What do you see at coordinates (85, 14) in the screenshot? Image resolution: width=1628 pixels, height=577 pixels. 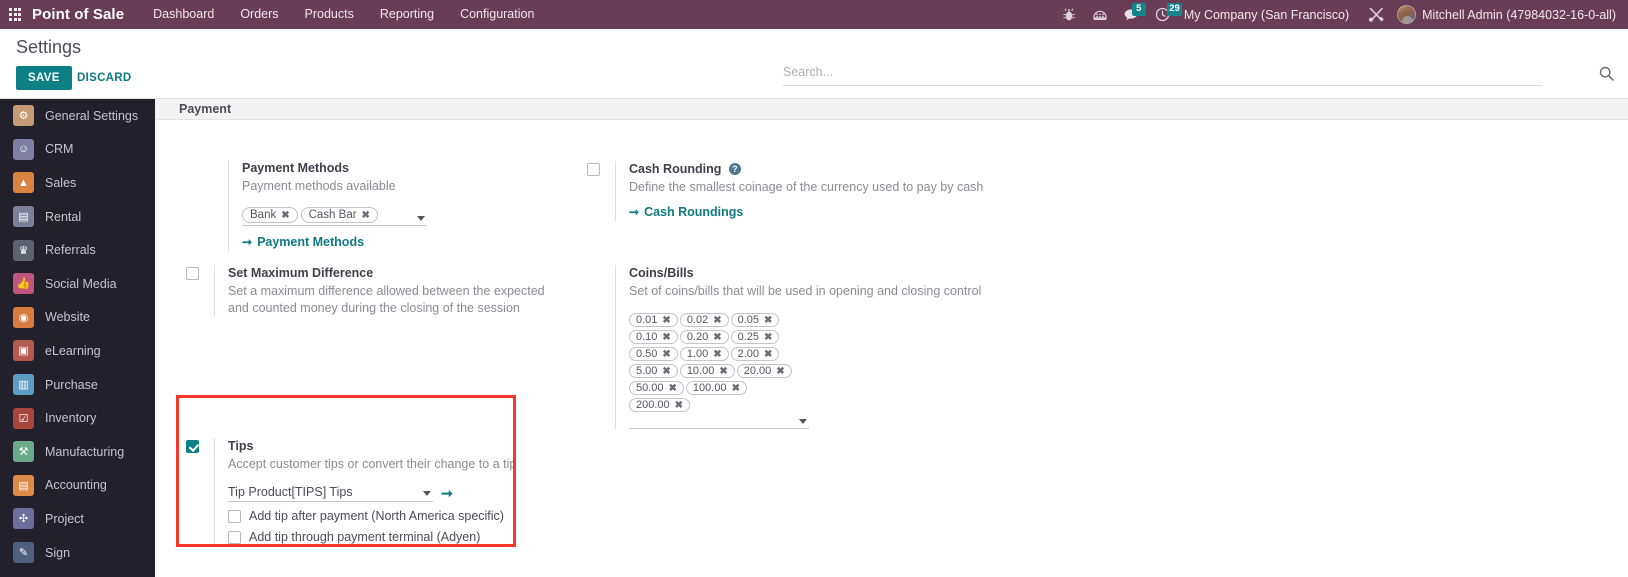 I see `app-brand-title: Point of Sale` at bounding box center [85, 14].